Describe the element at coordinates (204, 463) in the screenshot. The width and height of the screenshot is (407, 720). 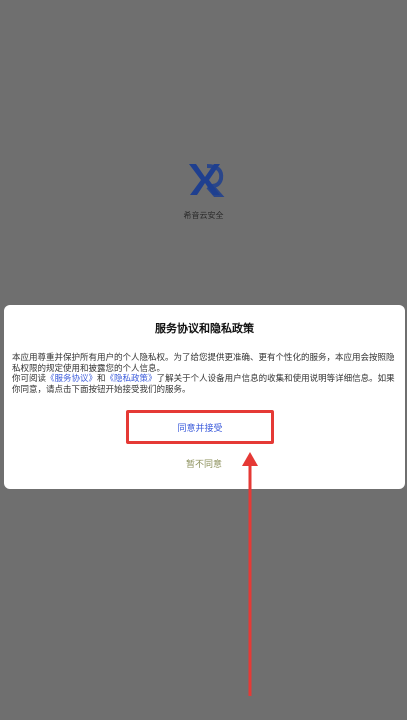
I see `disagree-button: 暂不同意` at that location.